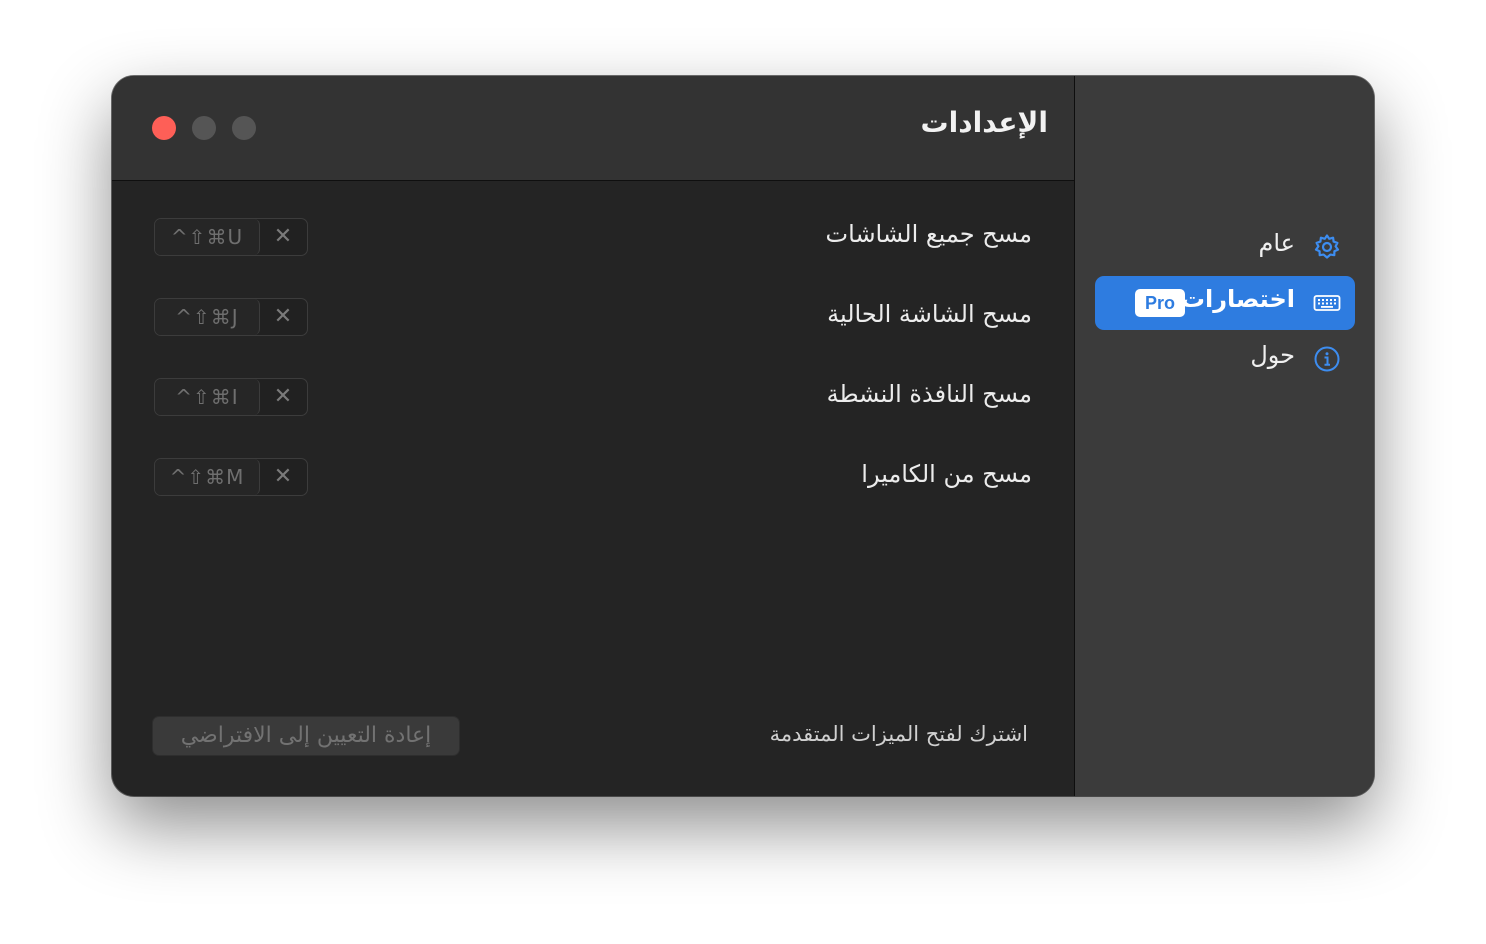  What do you see at coordinates (929, 314) in the screenshot?
I see `shortcut-label: مسح الشاشة الحالية` at bounding box center [929, 314].